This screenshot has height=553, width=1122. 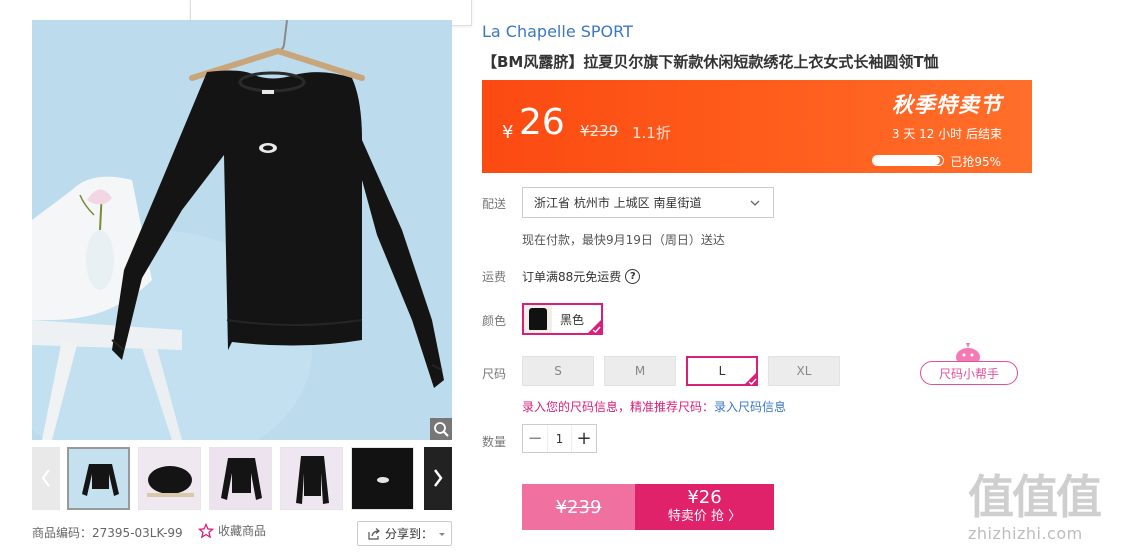 What do you see at coordinates (494, 321) in the screenshot?
I see `color-label: 颜色` at bounding box center [494, 321].